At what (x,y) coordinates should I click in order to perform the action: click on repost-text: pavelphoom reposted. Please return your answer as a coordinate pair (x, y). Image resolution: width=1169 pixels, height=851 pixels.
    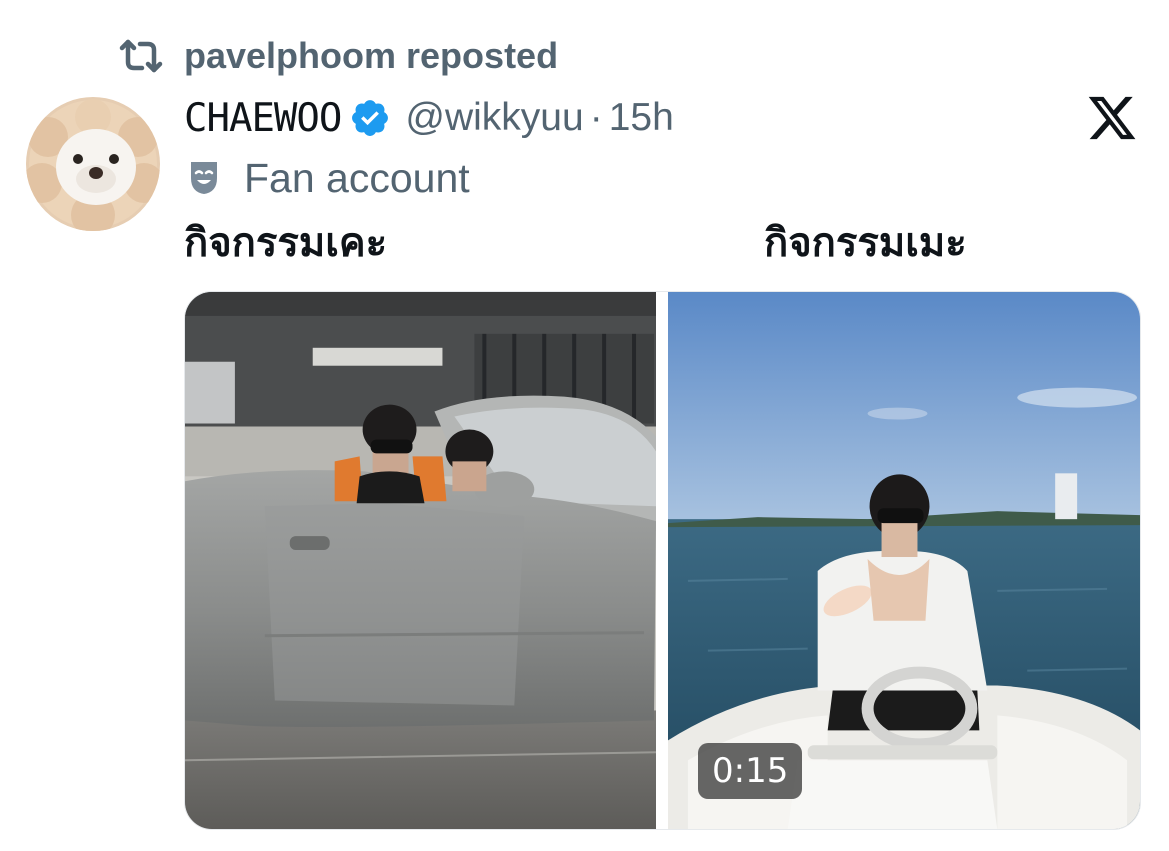
    Looking at the image, I should click on (371, 55).